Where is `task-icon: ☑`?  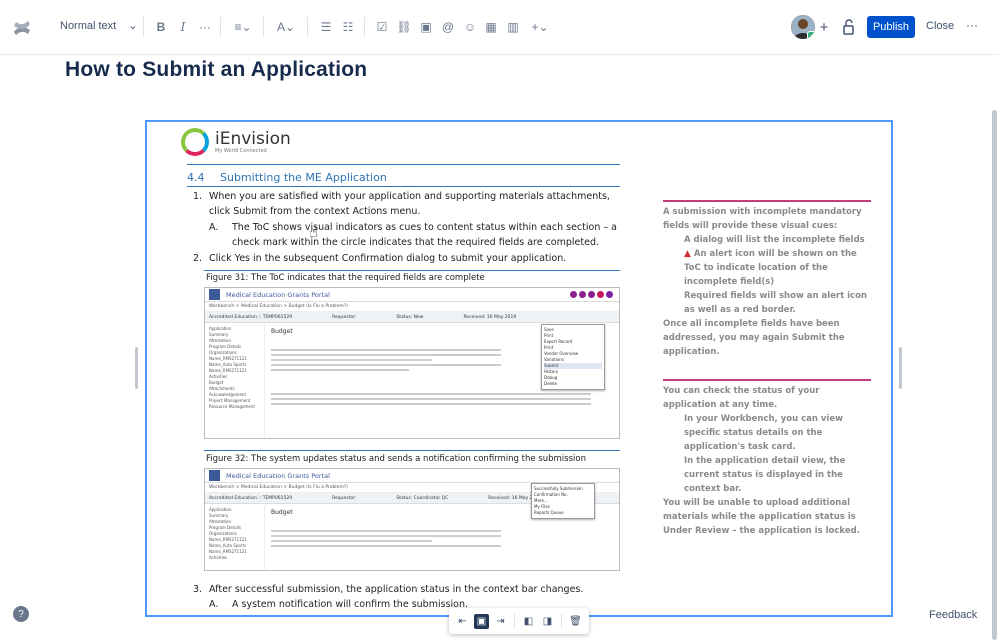 task-icon: ☑ is located at coordinates (382, 27).